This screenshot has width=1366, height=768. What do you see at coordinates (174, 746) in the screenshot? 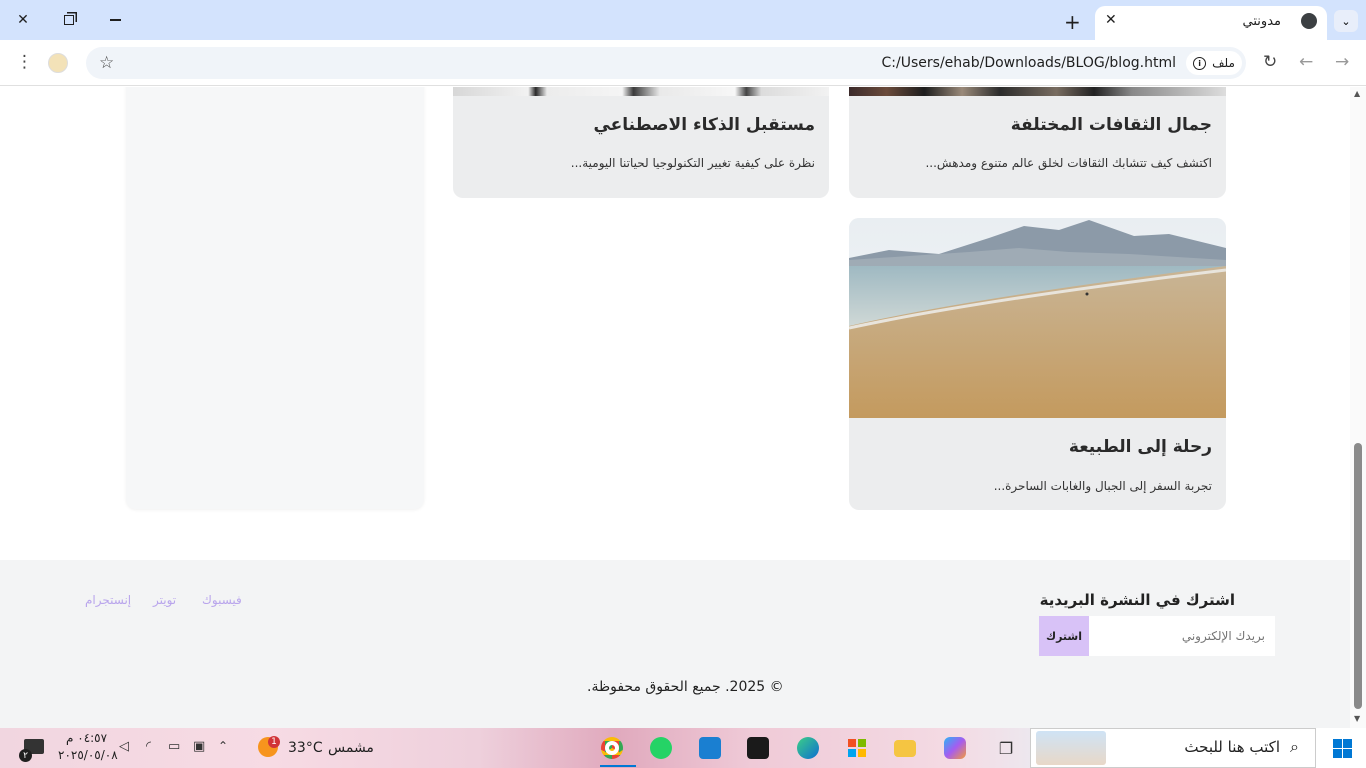
I see `battery-icon: ▭` at bounding box center [174, 746].